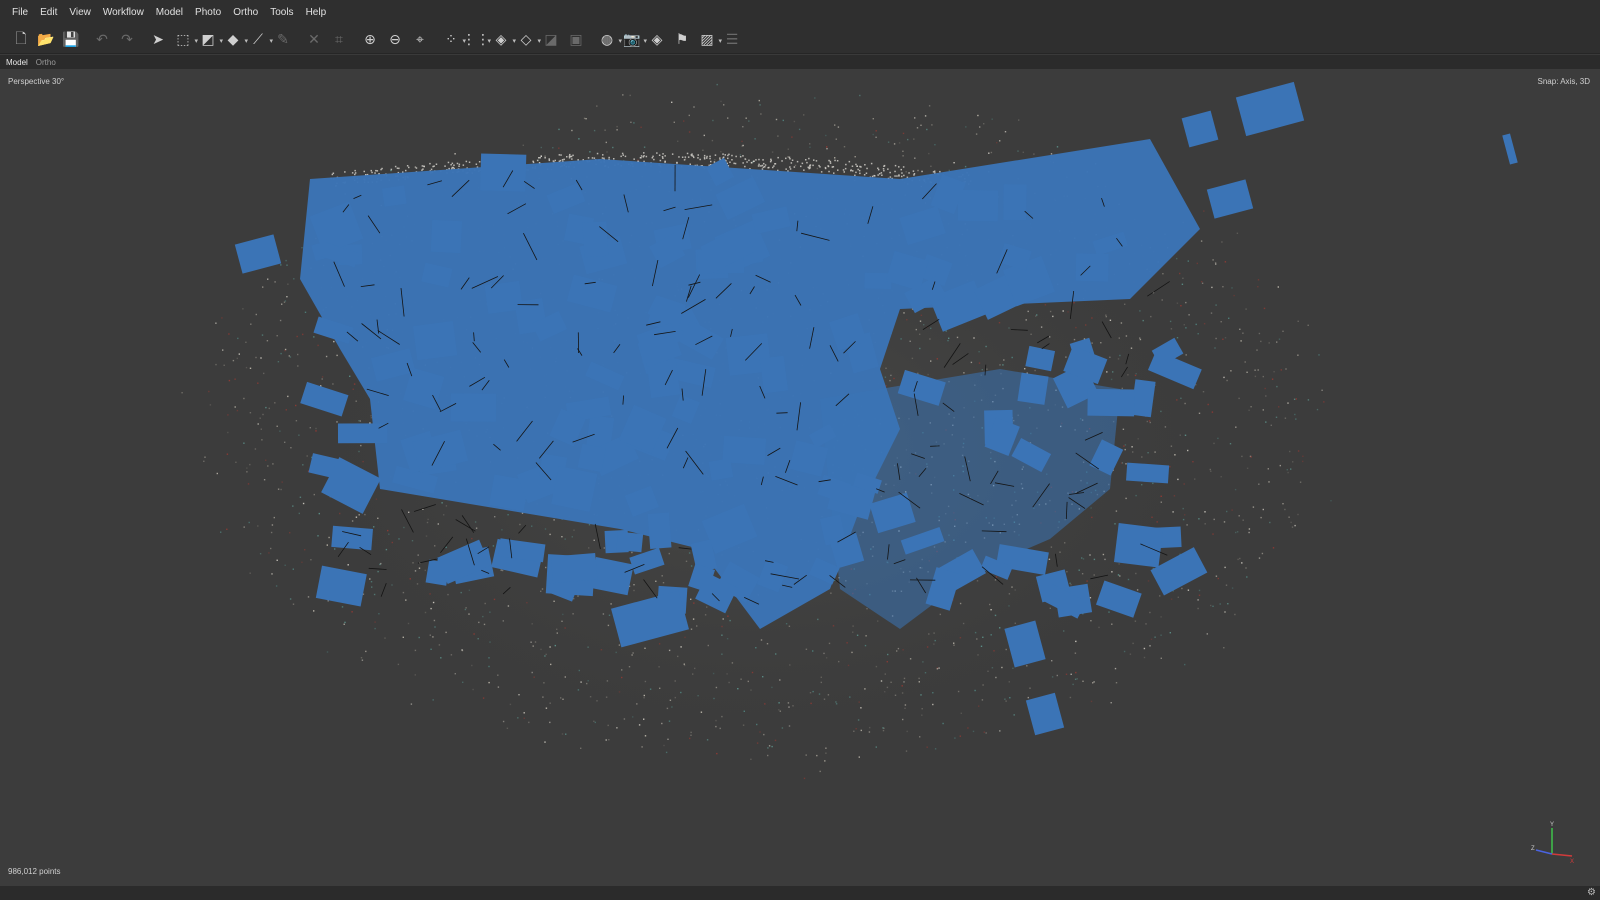  Describe the element at coordinates (1563, 81) in the screenshot. I see `snap-mode-label: Snap: Axis, 3D` at that location.